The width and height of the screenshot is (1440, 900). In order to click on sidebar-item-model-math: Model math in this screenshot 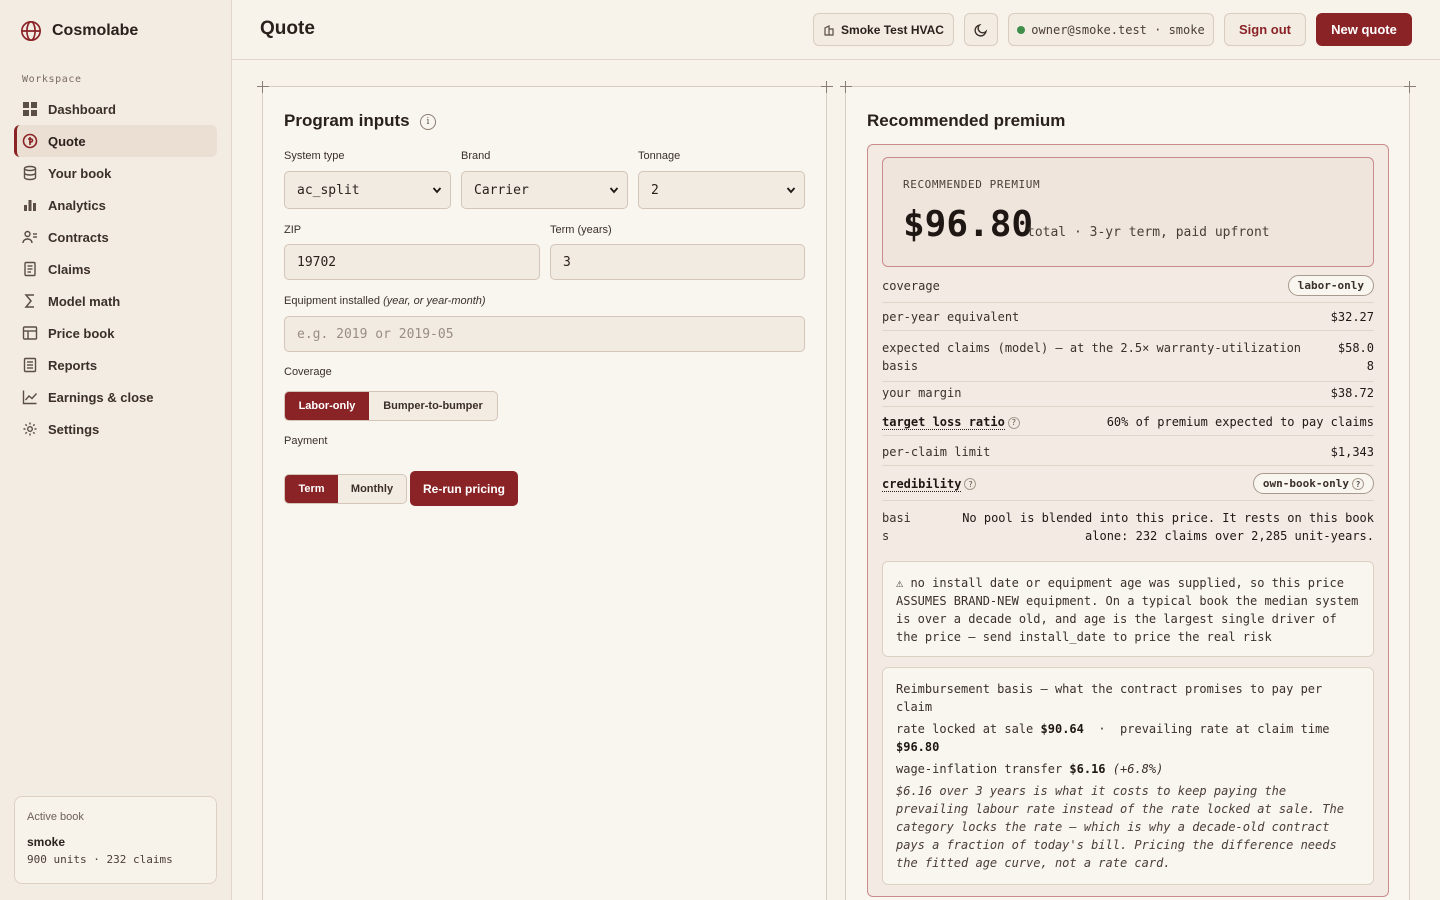, I will do `click(115, 301)`.